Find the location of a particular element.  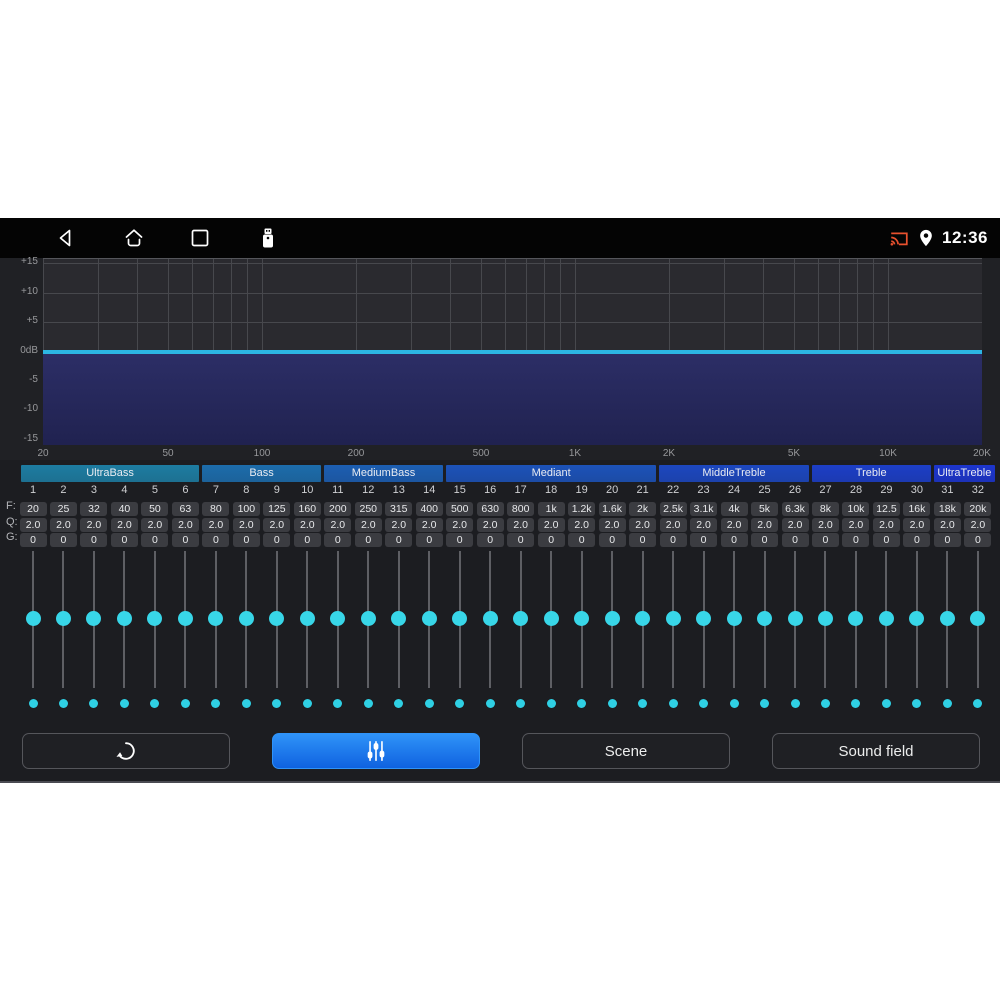

screen-bottom-edge is located at coordinates (500, 782).